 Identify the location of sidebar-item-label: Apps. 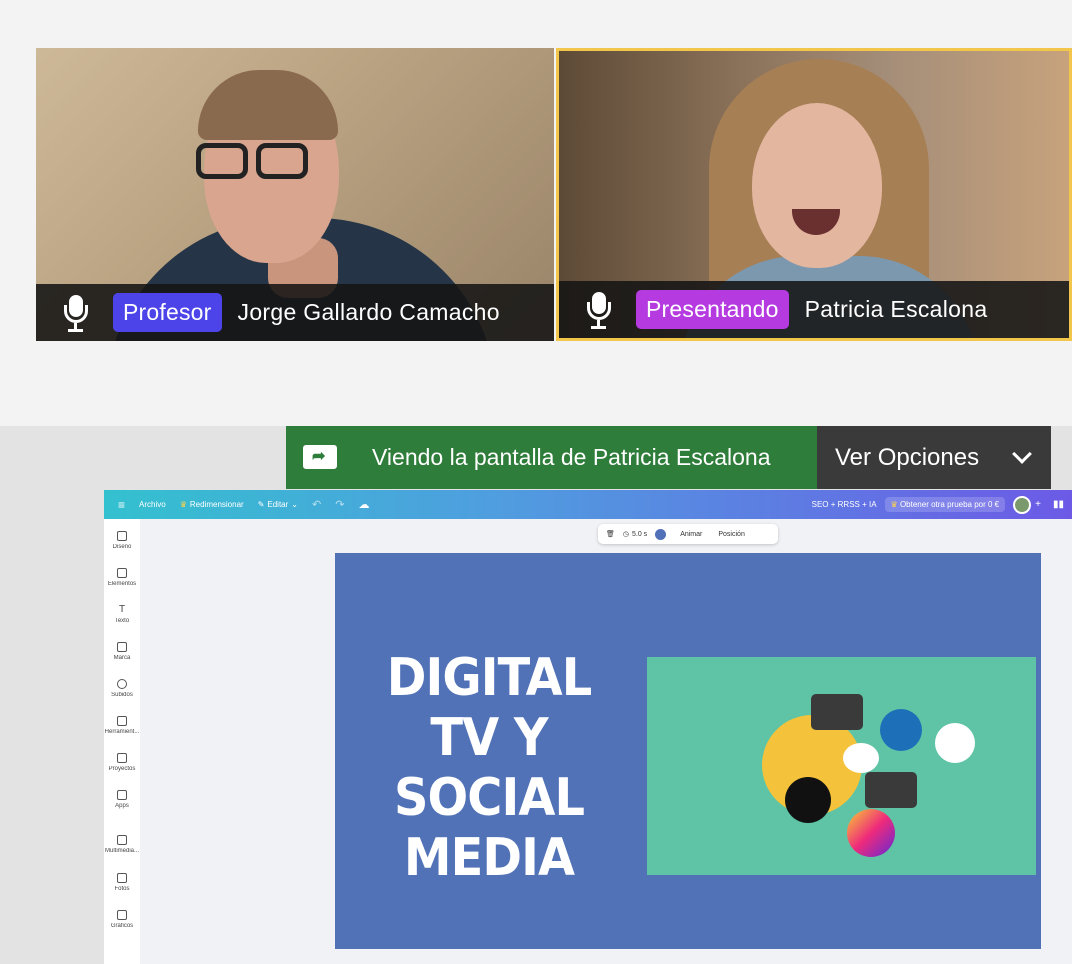
(122, 806).